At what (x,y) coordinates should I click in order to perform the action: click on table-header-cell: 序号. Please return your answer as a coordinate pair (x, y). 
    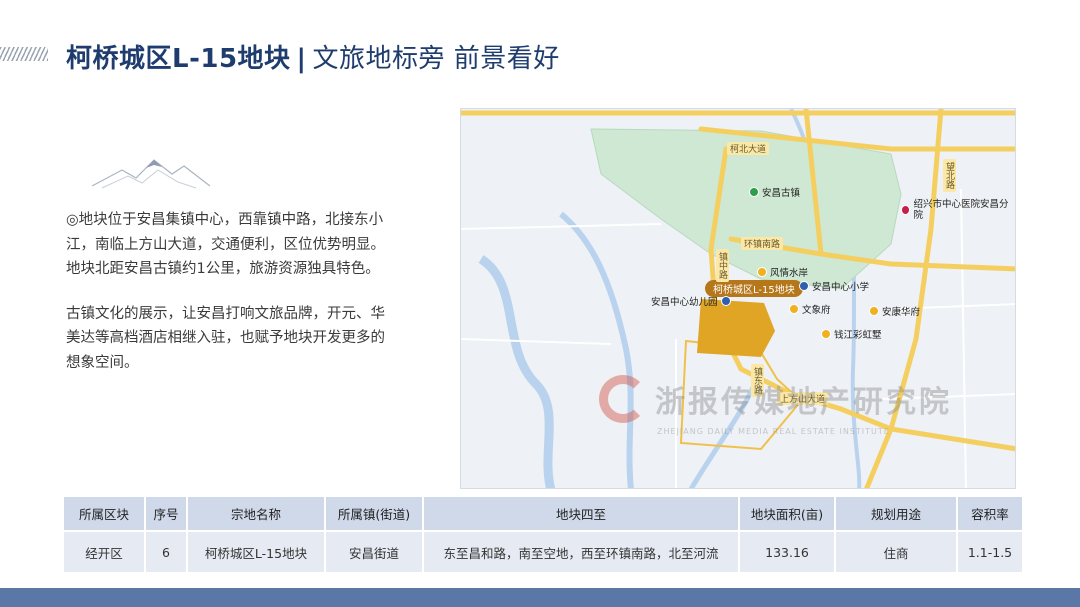
    Looking at the image, I should click on (166, 513).